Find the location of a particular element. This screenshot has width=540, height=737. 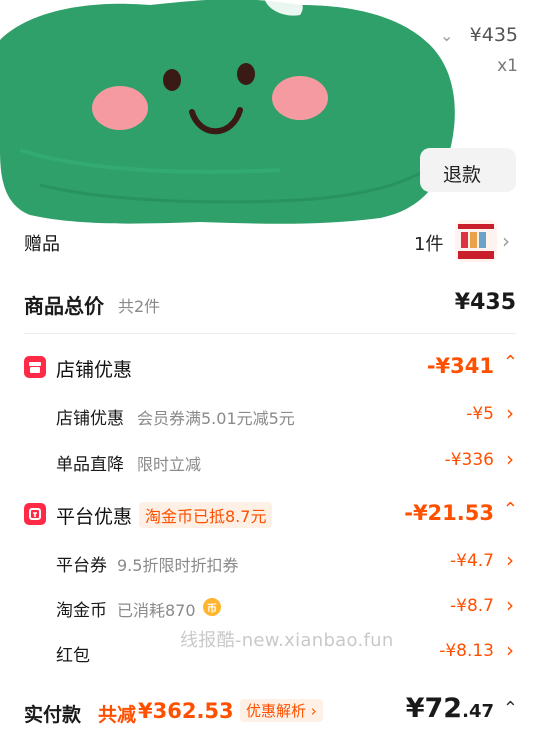

platform-item-amount: -¥4.7 is located at coordinates (472, 561).